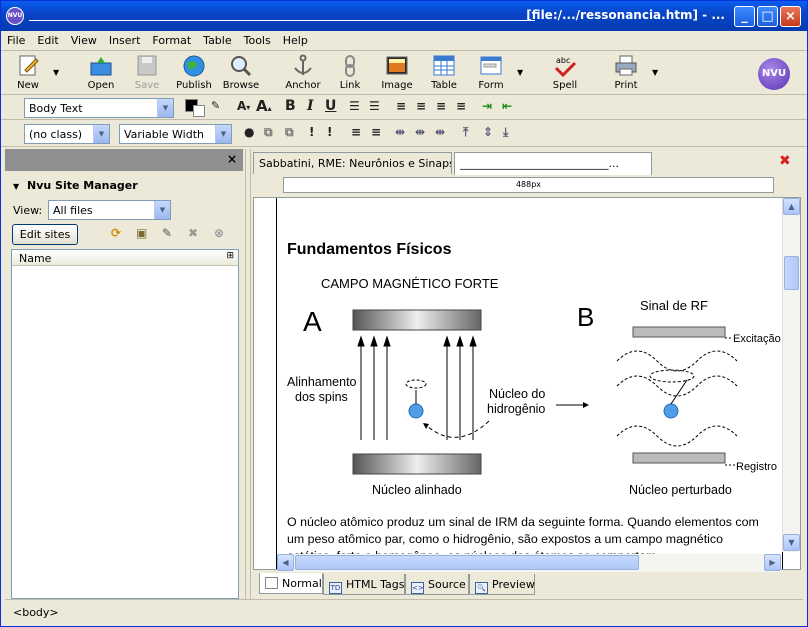 This screenshot has width=808, height=627. Describe the element at coordinates (116, 233) in the screenshot. I see `refresh-icon: ⟳` at that location.